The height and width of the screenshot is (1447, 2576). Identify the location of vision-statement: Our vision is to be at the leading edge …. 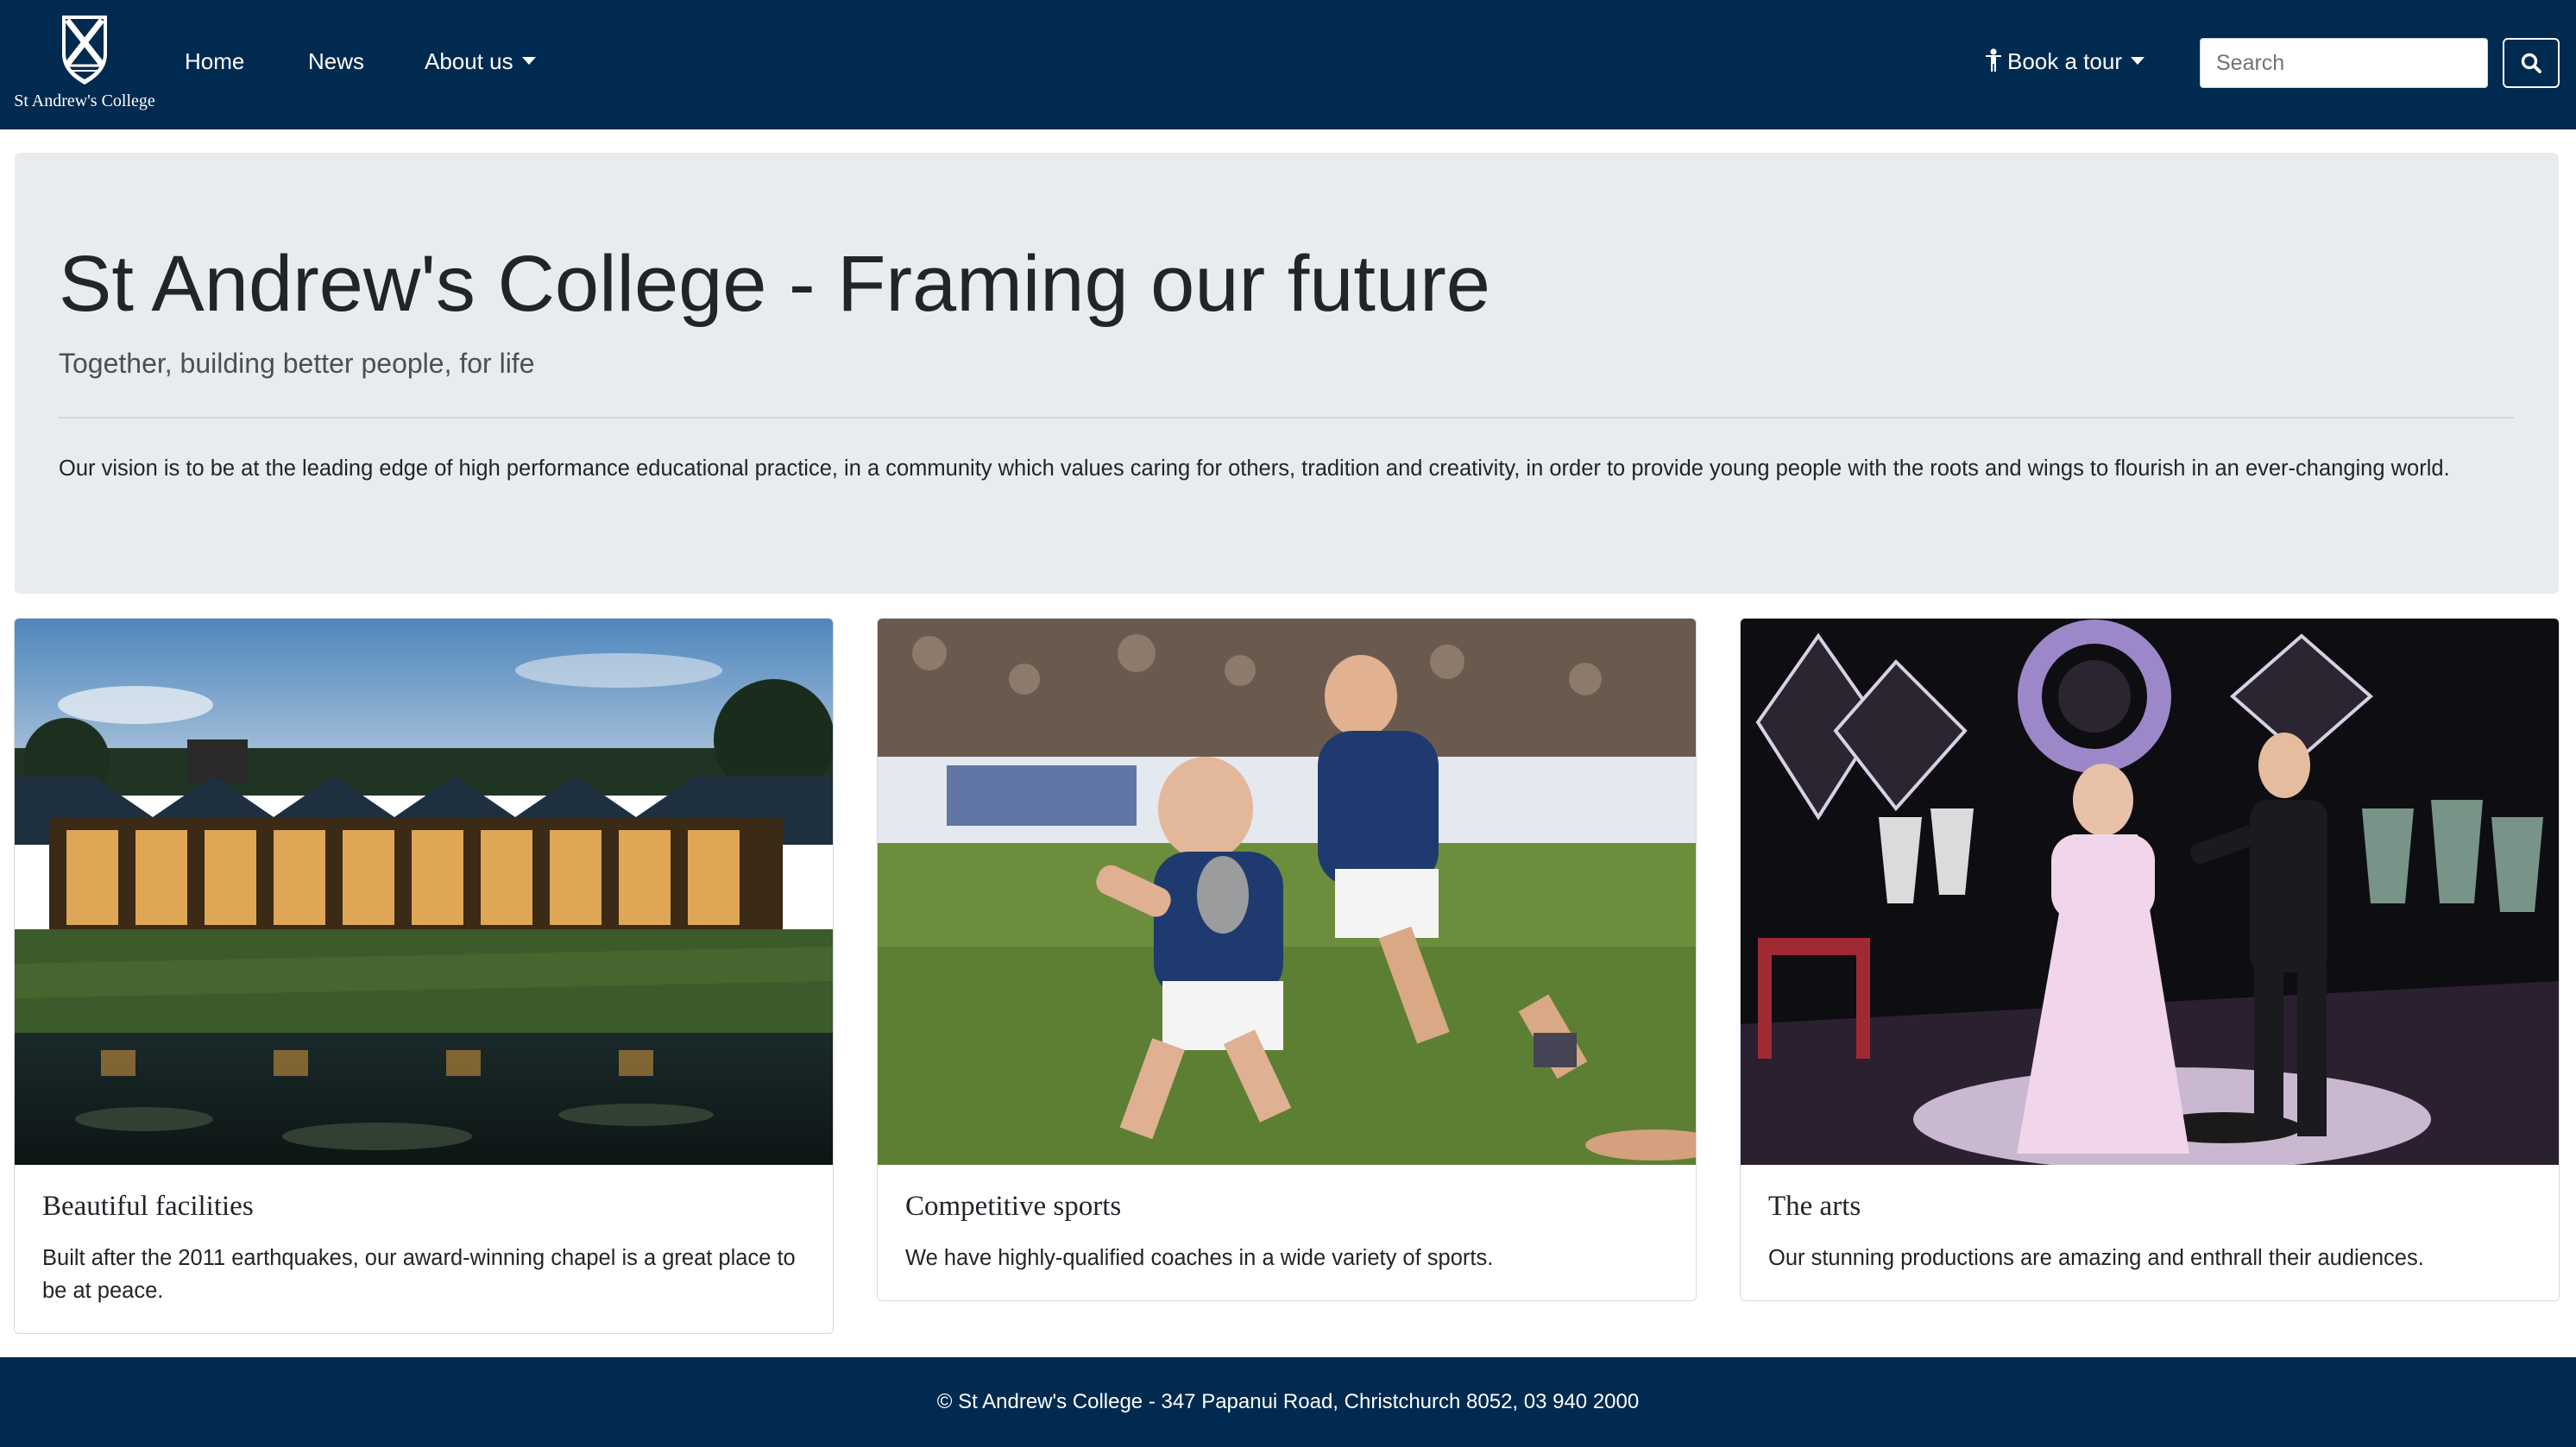
(1255, 468).